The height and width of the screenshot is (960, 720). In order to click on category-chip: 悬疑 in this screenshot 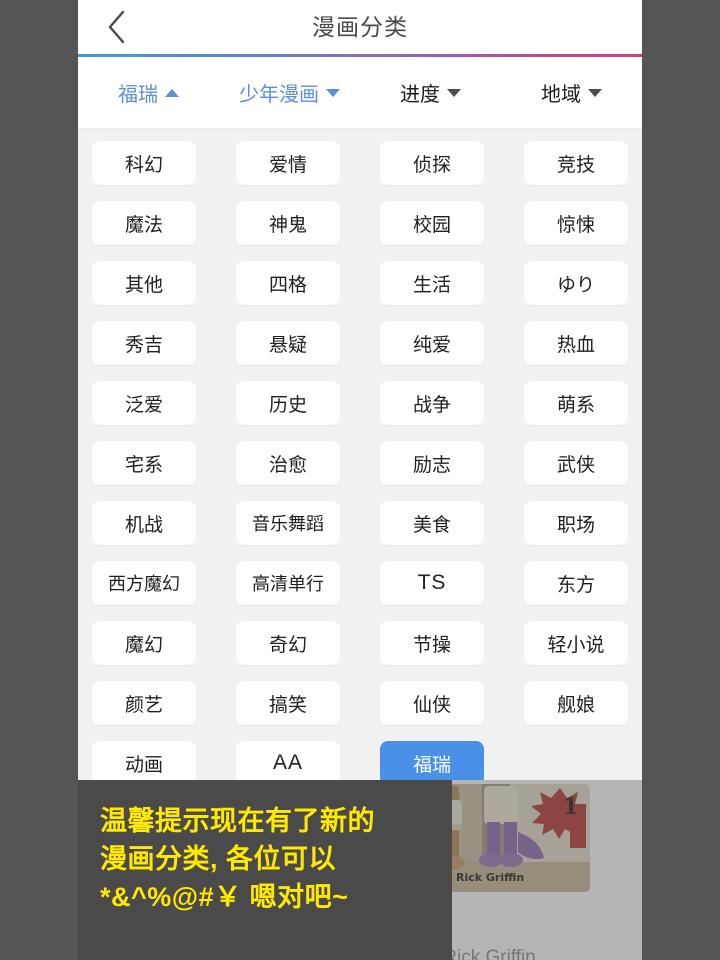, I will do `click(288, 343)`.